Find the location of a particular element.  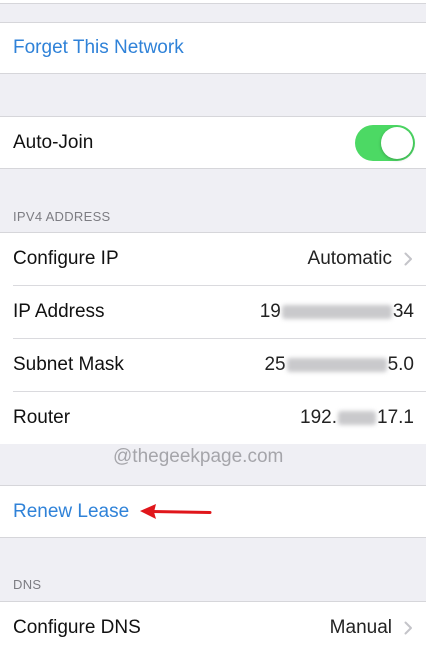

subnet-mask-row: Subnet Mask 25 5.0 is located at coordinates (213, 365).